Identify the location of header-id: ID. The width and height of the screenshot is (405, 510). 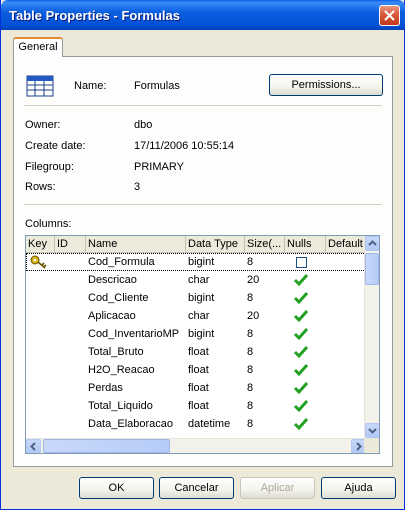
(70, 244).